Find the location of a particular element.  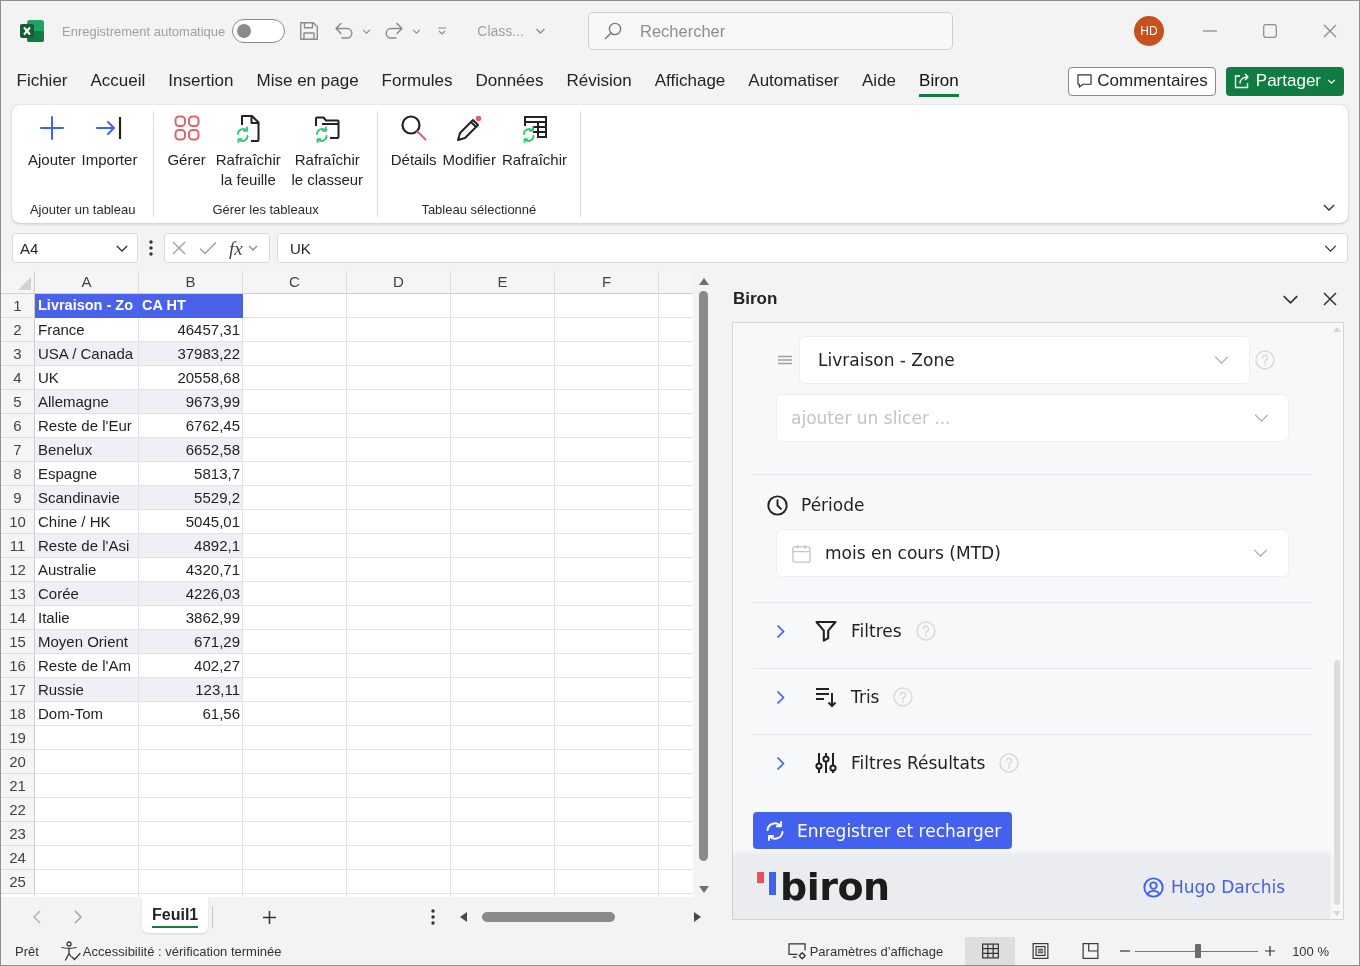

display-settings-button: Paramètres d’affichage is located at coordinates (865, 951).